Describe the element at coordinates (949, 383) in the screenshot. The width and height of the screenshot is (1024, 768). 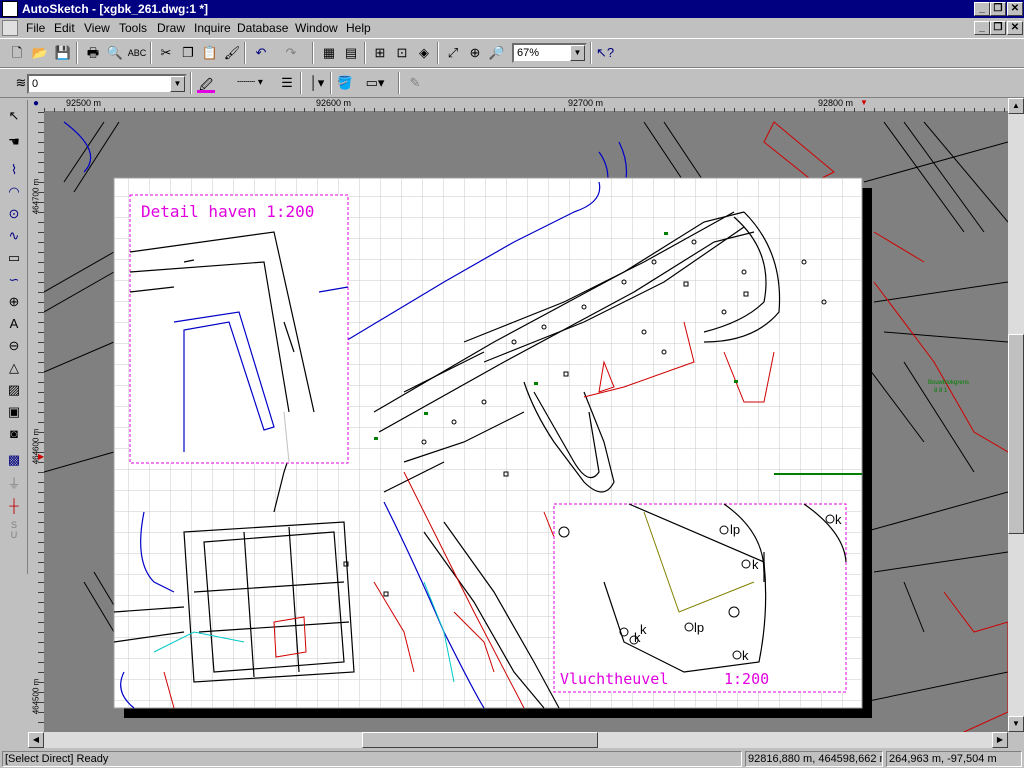
I see `map-annotation: Bouwblokgrens` at that location.